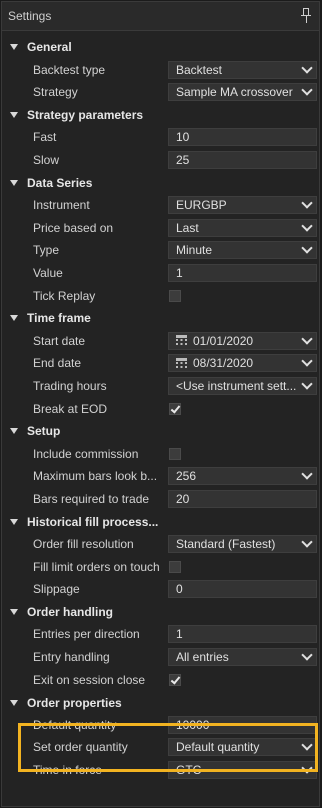 The height and width of the screenshot is (808, 322). What do you see at coordinates (160, 115) in the screenshot?
I see `section-strategy-parameters: Strategy parameters` at bounding box center [160, 115].